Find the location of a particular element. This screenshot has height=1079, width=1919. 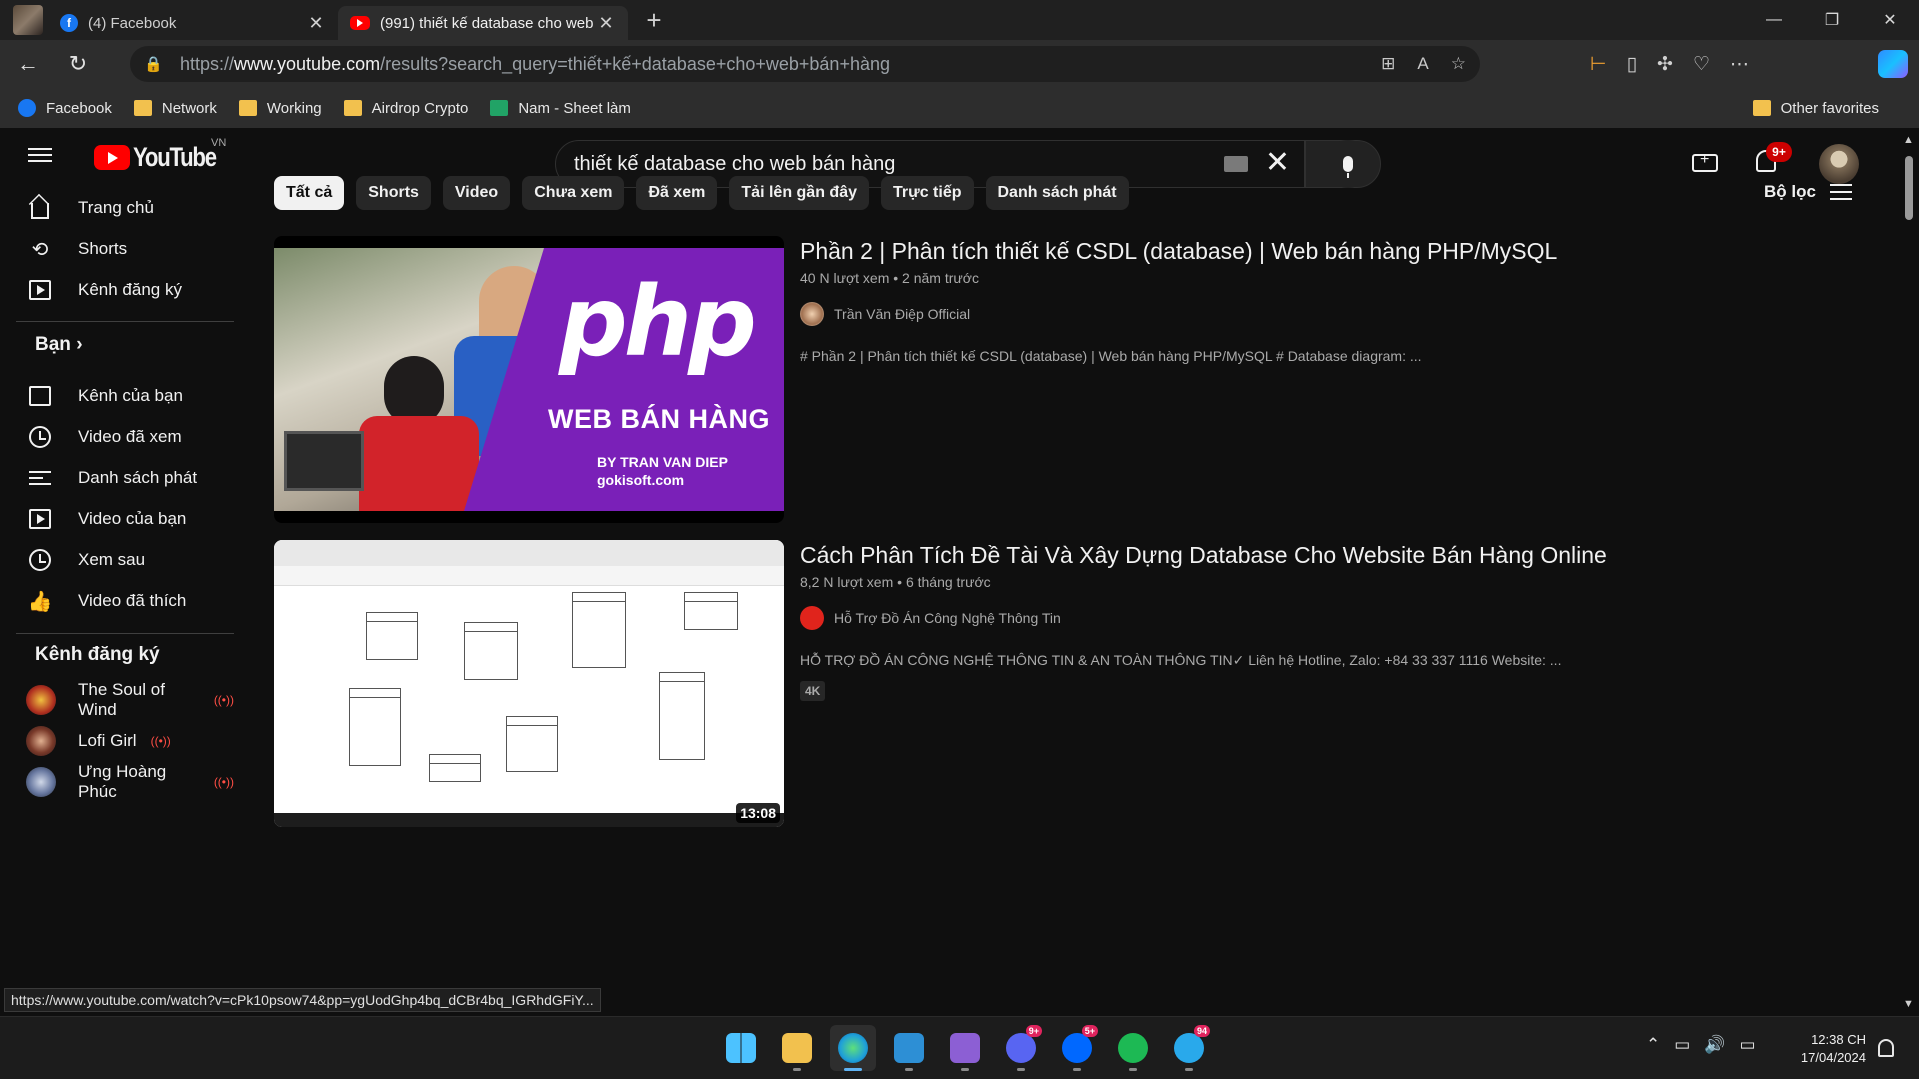

start-button is located at coordinates (741, 1048).